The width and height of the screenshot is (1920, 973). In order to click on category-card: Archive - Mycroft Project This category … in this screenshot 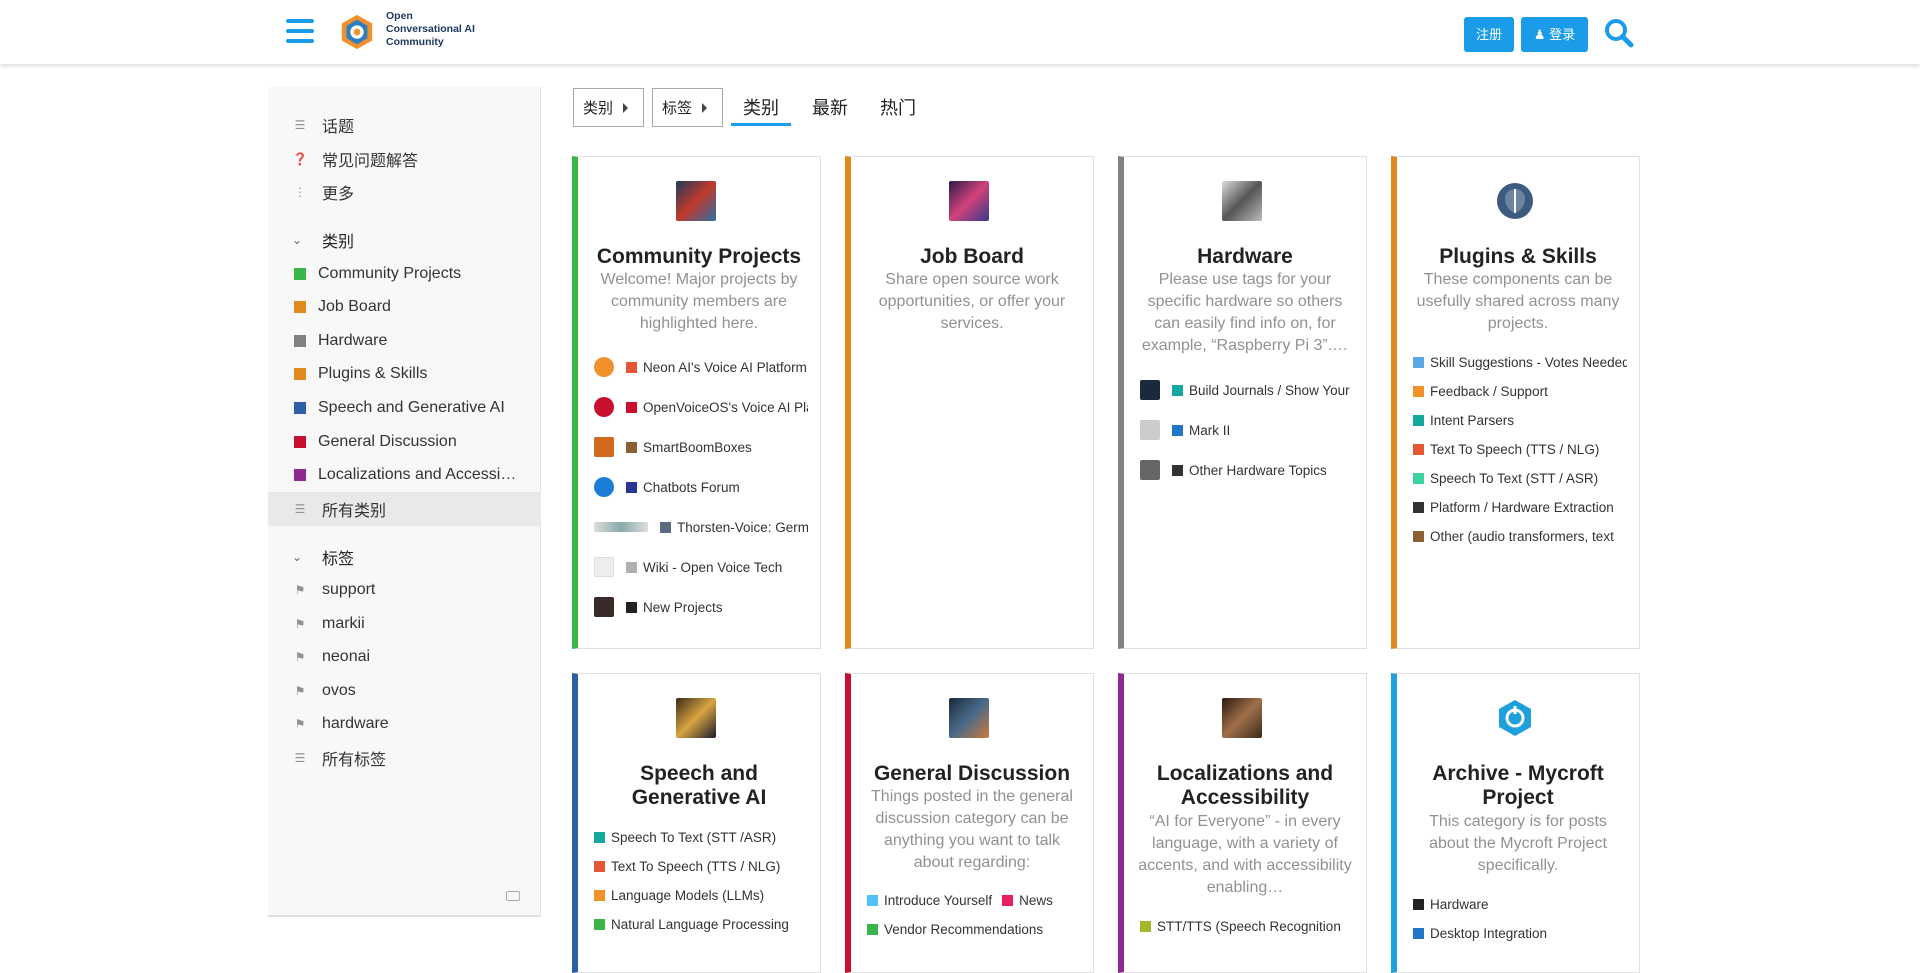, I will do `click(1515, 823)`.